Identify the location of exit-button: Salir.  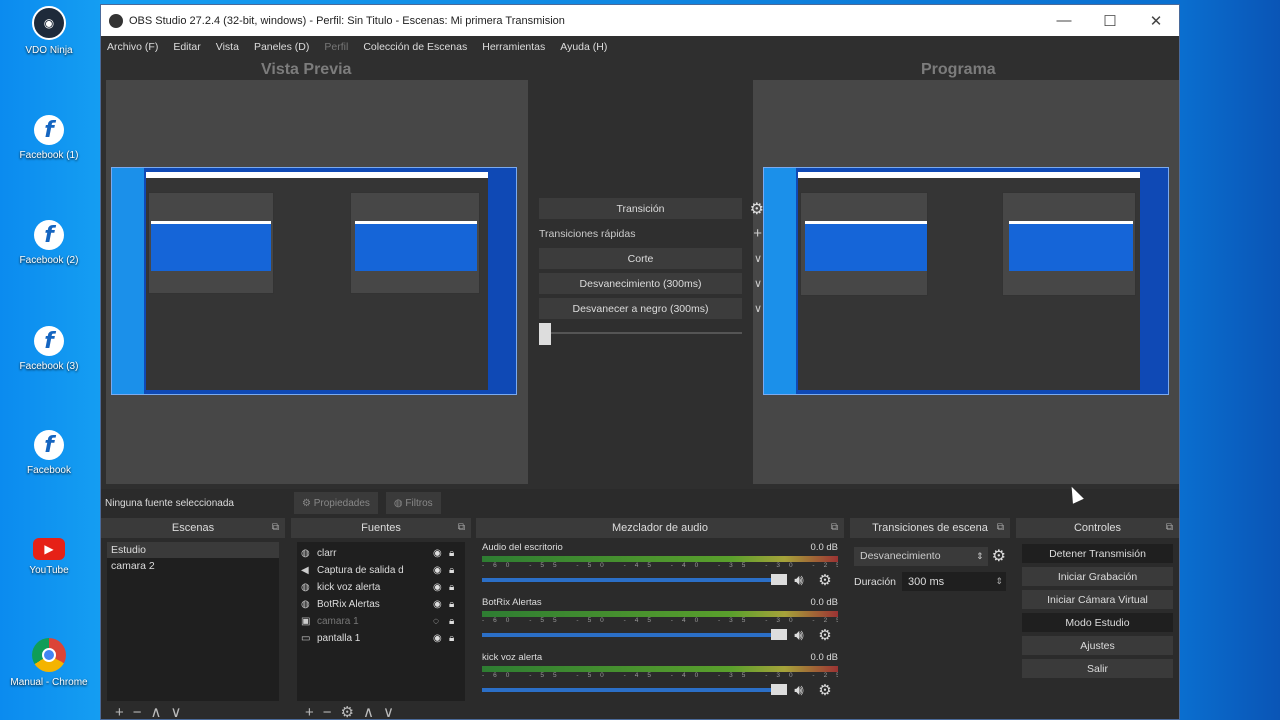
(1097, 668).